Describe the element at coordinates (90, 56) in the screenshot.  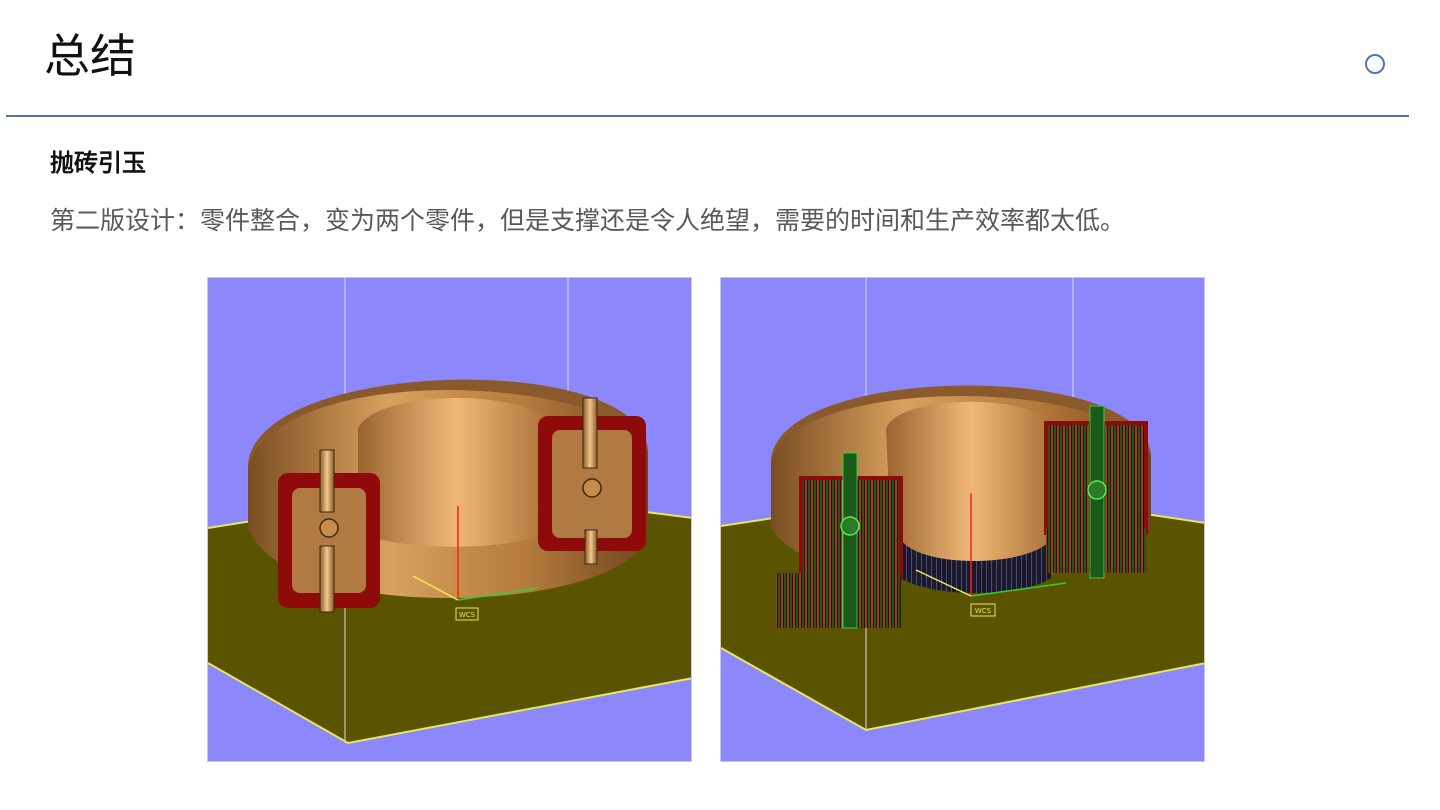
I see `page-title: 总结` at that location.